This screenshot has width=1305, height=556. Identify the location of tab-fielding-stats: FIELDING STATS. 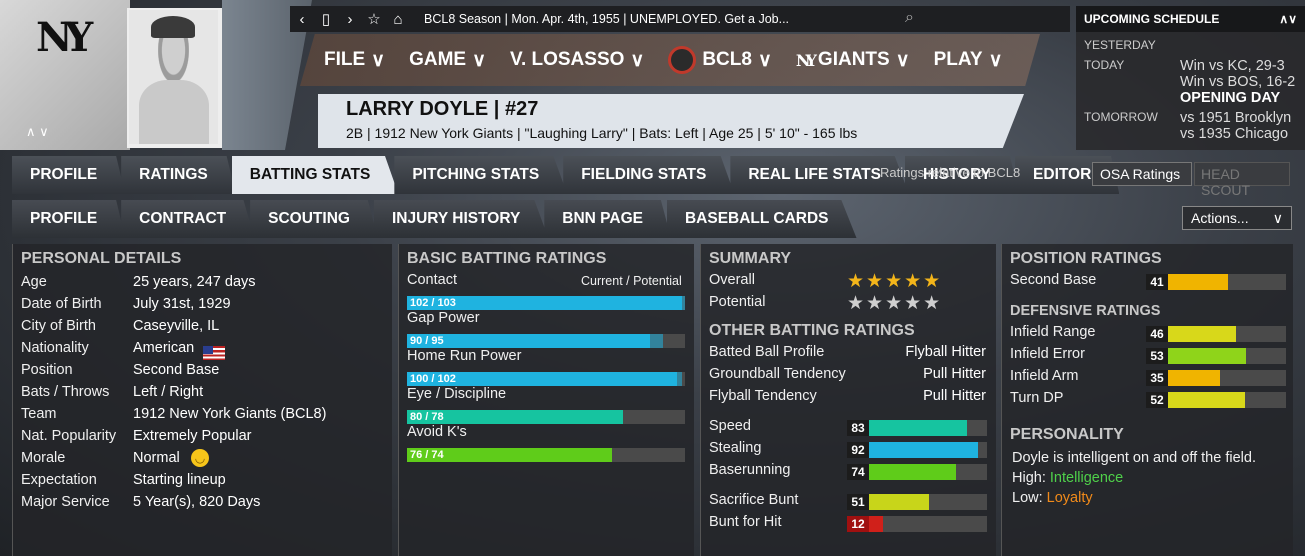
(649, 175).